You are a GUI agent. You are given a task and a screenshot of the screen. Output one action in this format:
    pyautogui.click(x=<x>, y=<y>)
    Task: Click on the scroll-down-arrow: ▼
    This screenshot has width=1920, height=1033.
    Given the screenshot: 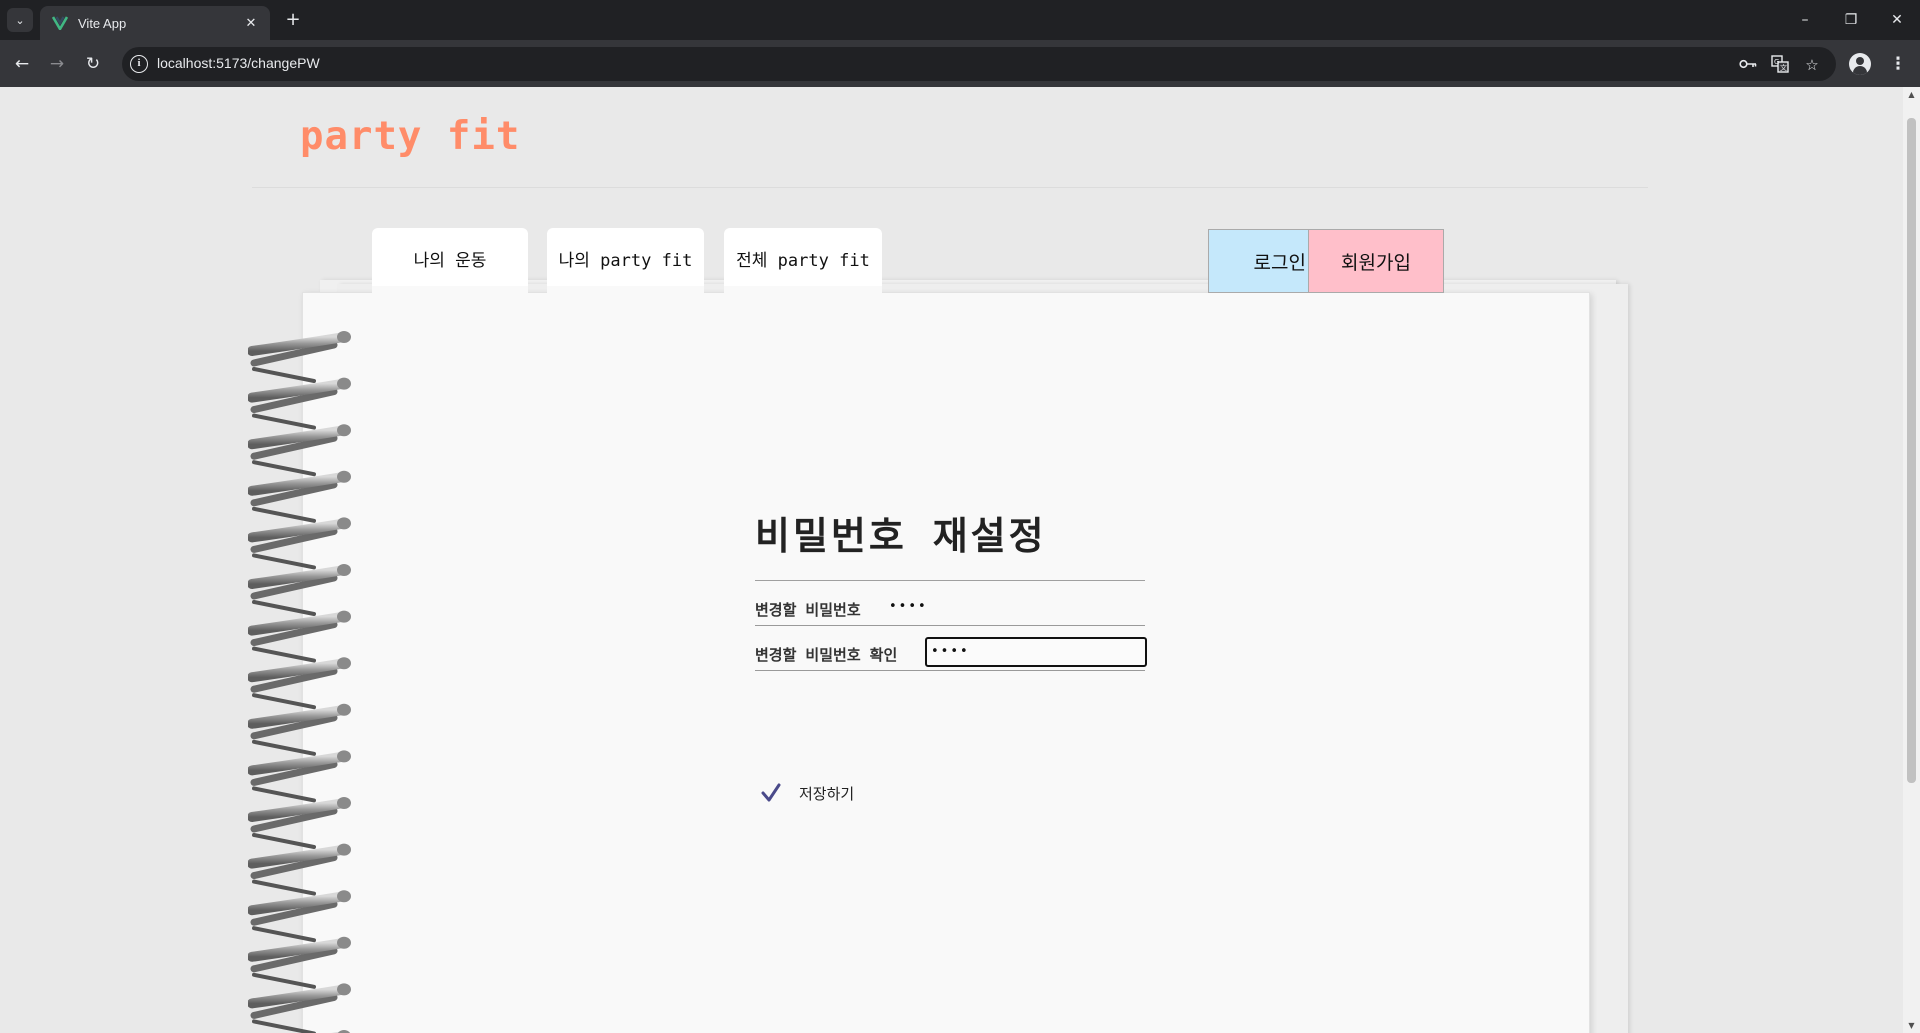 What is the action you would take?
    pyautogui.click(x=1911, y=1025)
    